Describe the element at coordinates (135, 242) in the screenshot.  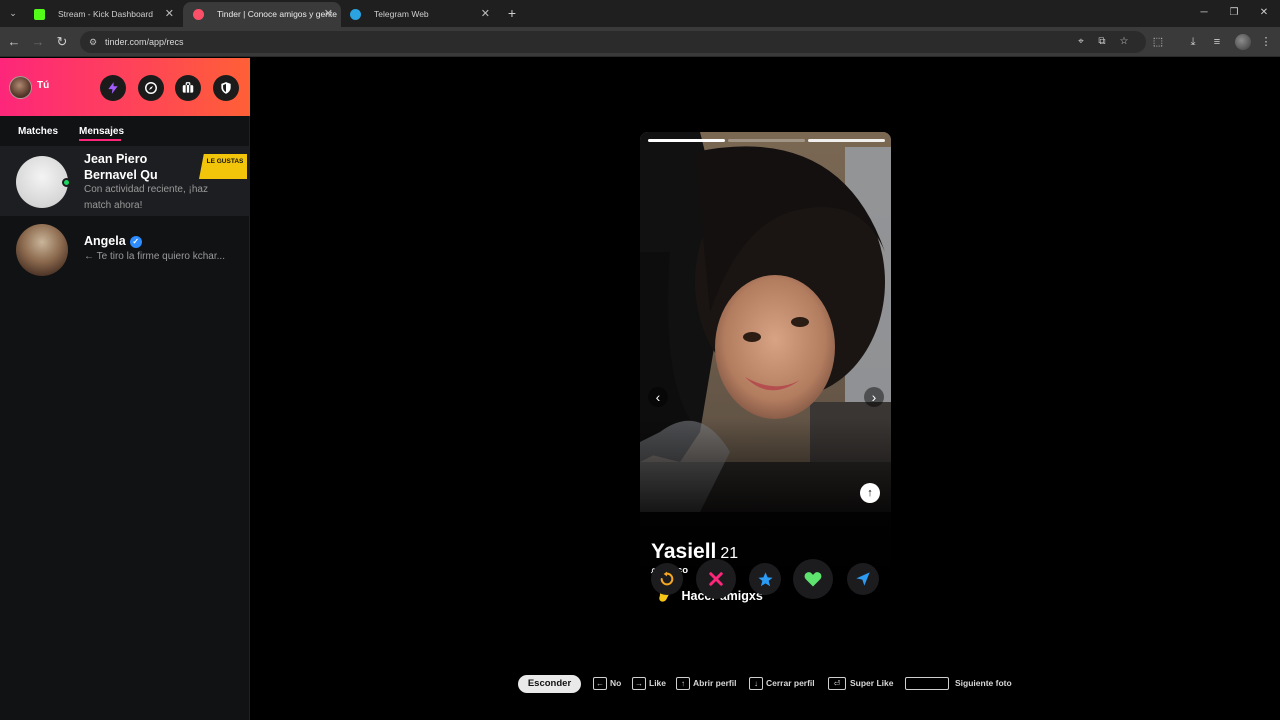
I see `verified-check-icon: ✓` at that location.